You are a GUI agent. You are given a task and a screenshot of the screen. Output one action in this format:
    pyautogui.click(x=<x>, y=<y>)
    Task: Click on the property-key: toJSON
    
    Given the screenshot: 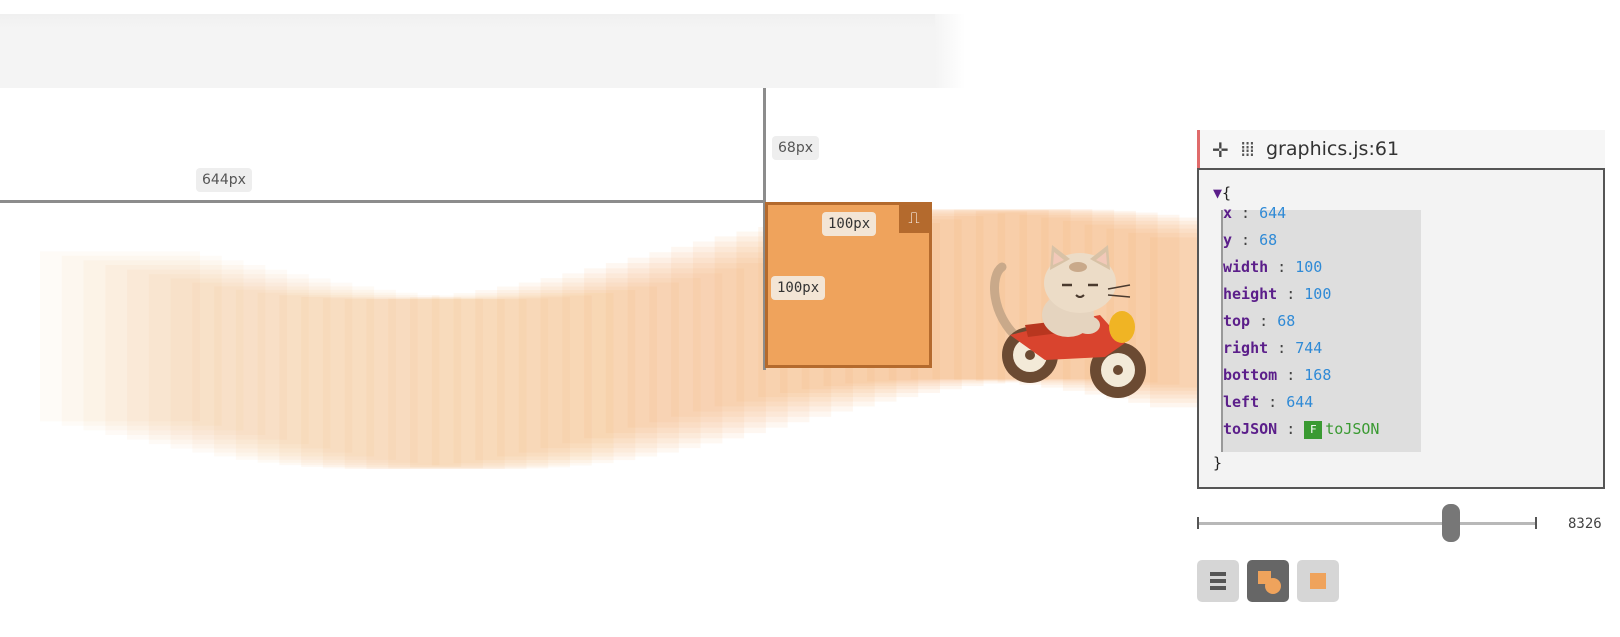 What is the action you would take?
    pyautogui.click(x=1250, y=429)
    